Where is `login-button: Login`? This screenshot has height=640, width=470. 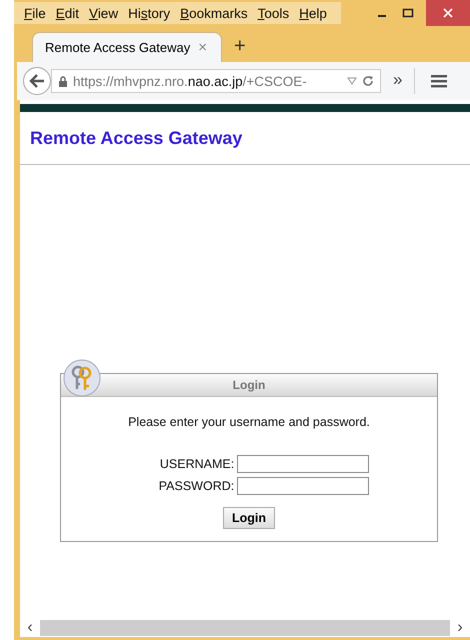 login-button: Login is located at coordinates (248, 518).